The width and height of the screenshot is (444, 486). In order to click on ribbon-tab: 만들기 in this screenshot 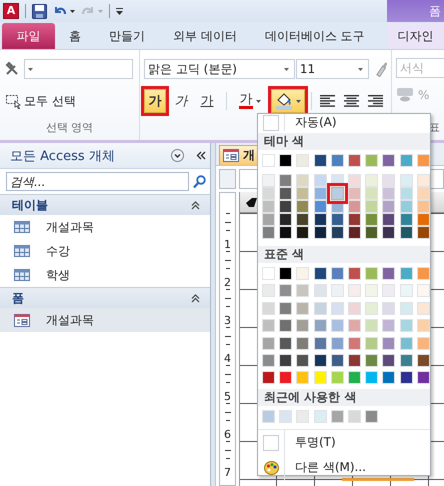, I will do `click(127, 36)`.